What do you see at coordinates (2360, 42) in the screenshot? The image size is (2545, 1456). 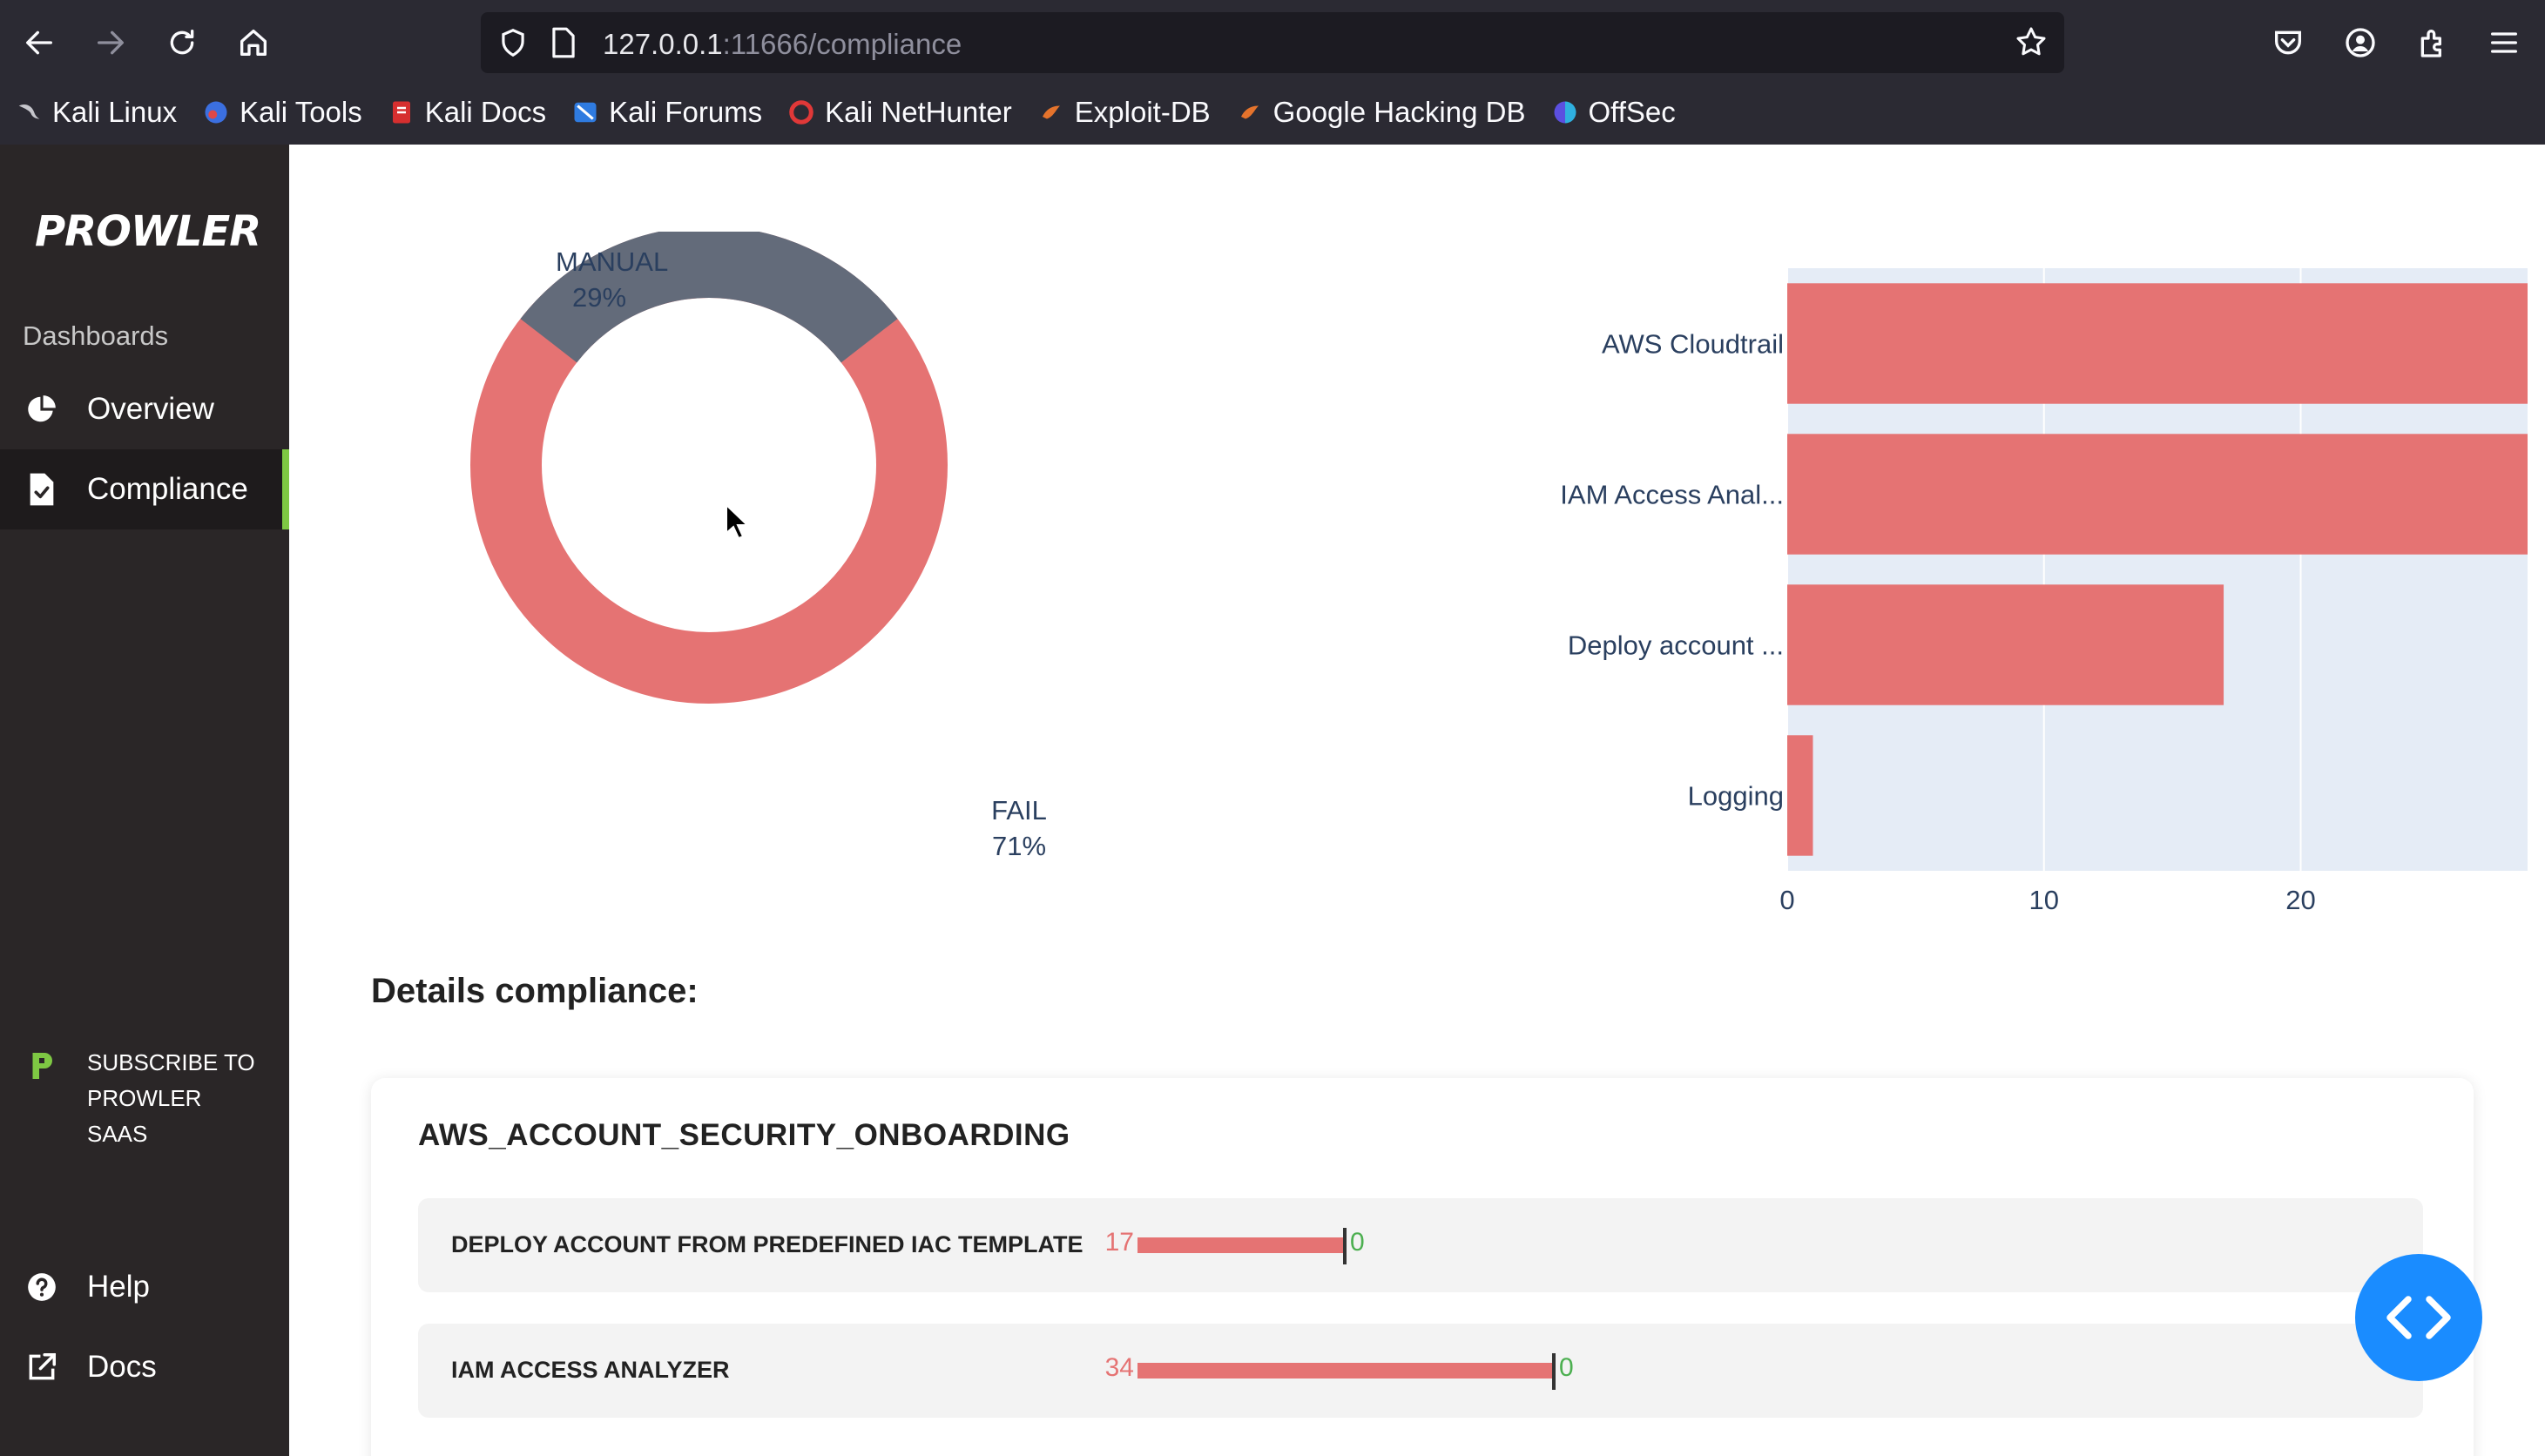 I see `account-icon` at bounding box center [2360, 42].